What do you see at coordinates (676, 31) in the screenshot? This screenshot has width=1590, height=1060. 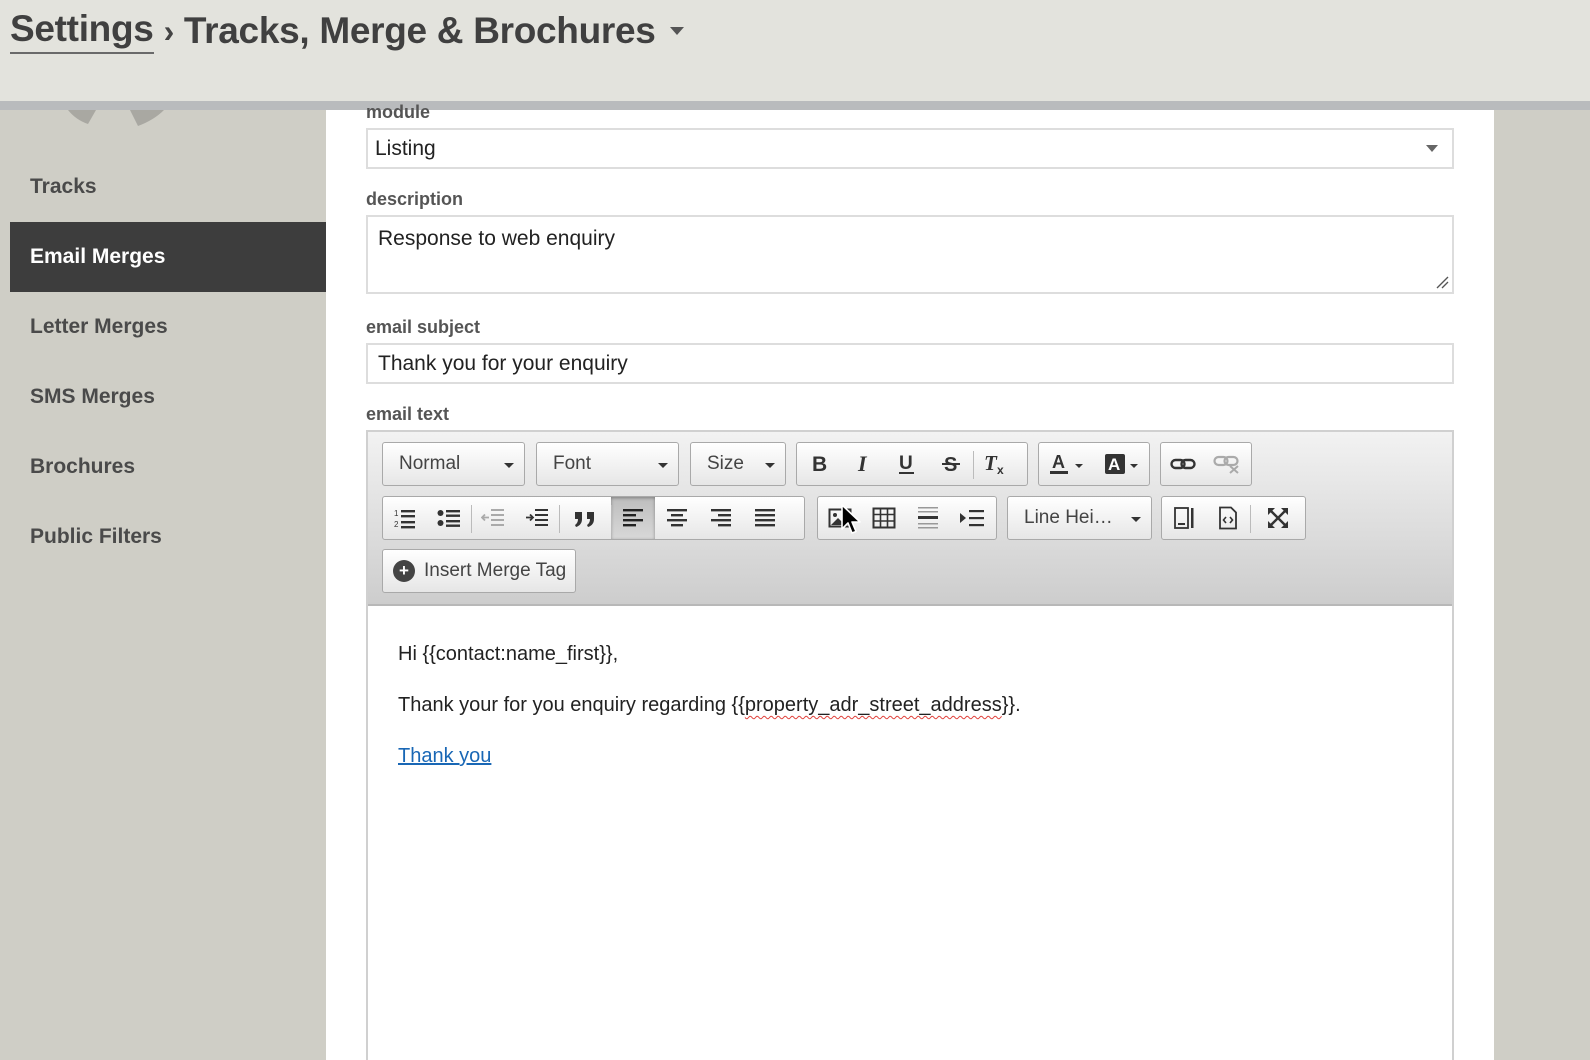 I see `breadcrumb-dropdown-icon` at bounding box center [676, 31].